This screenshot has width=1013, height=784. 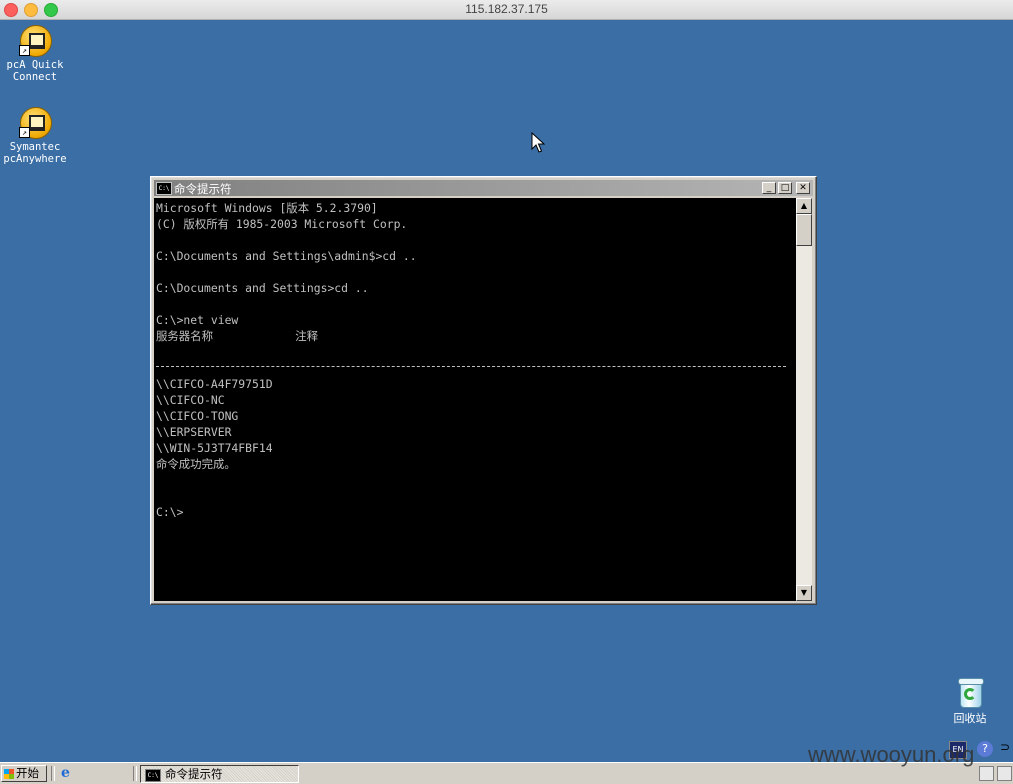 I want to click on tray-app-icon, so click(x=986, y=773).